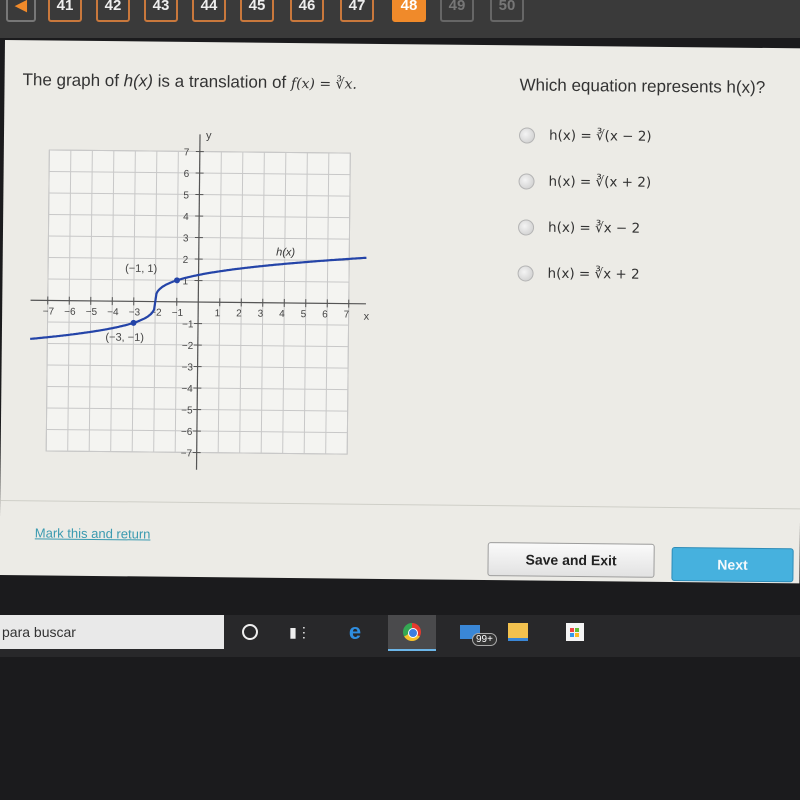  What do you see at coordinates (307, 11) in the screenshot?
I see `question-nav-46: 46` at bounding box center [307, 11].